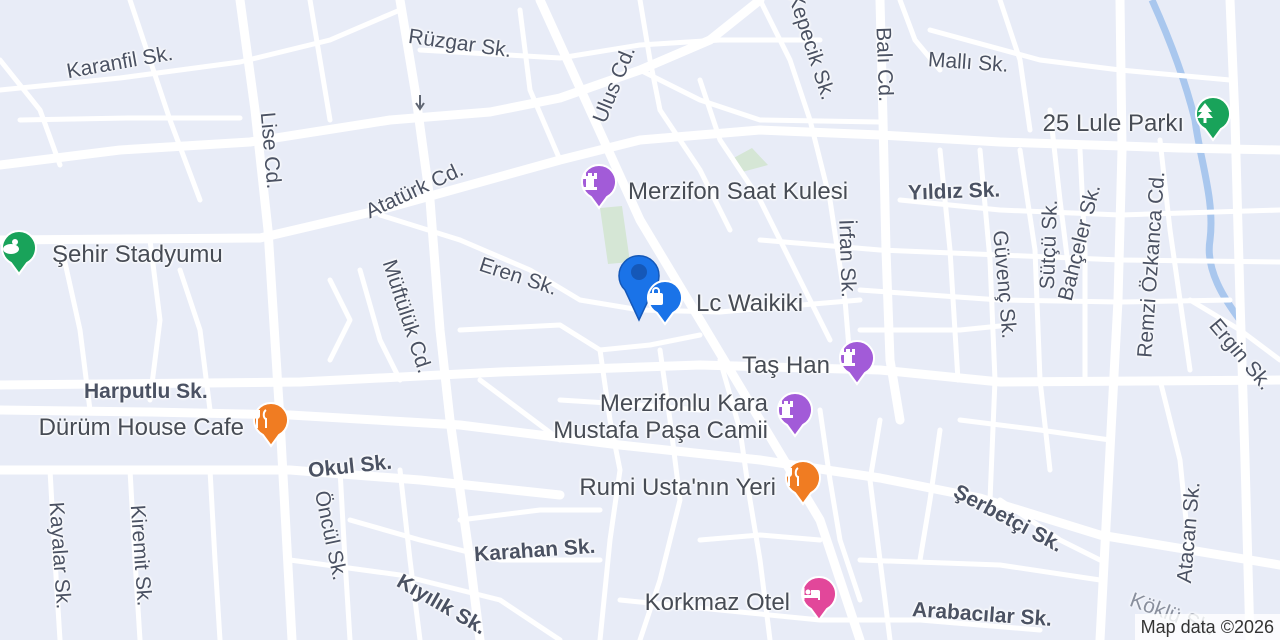 The height and width of the screenshot is (640, 1280). I want to click on street-label-harputlu: Harputlu Sk., so click(146, 391).